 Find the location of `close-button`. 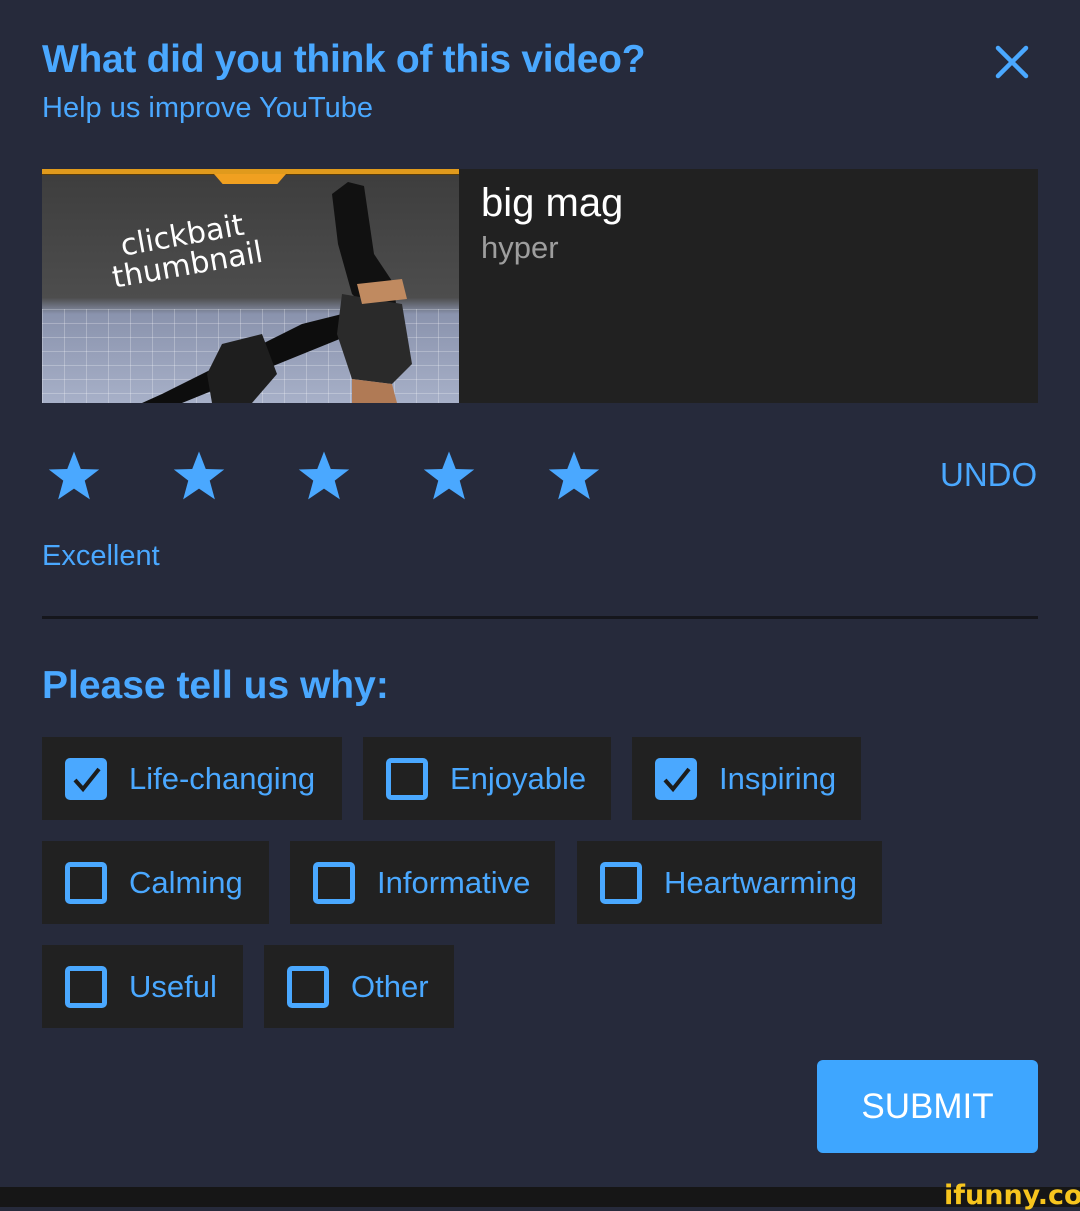

close-button is located at coordinates (1012, 62).